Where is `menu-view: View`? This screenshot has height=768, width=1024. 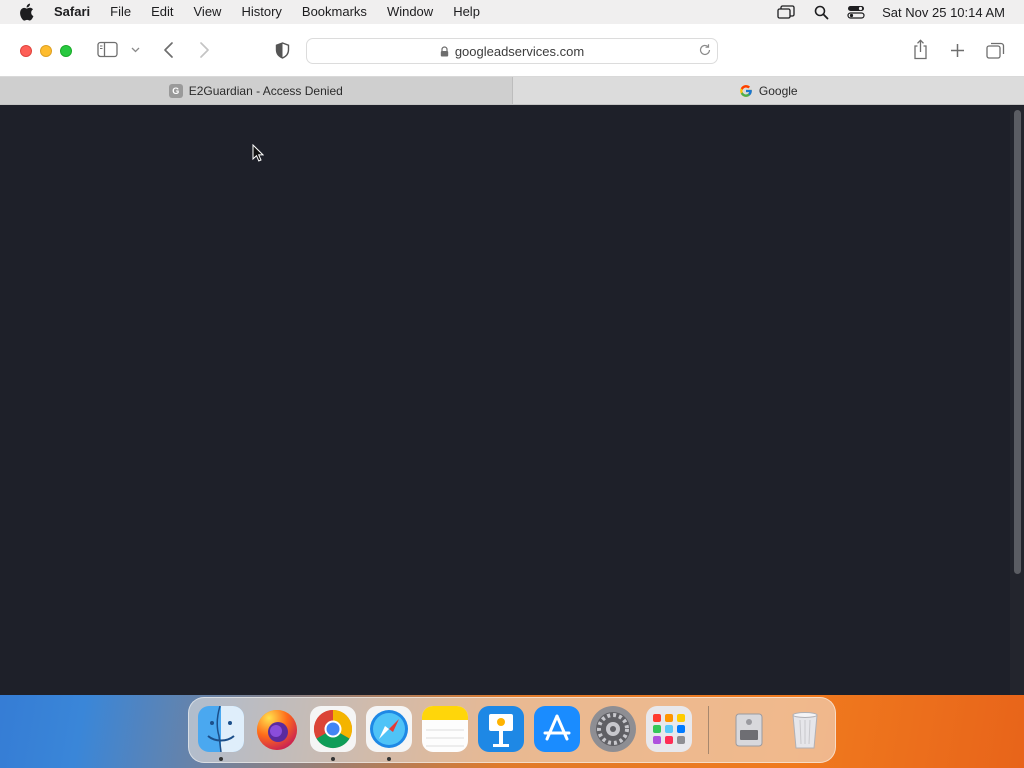
menu-view: View is located at coordinates (208, 12).